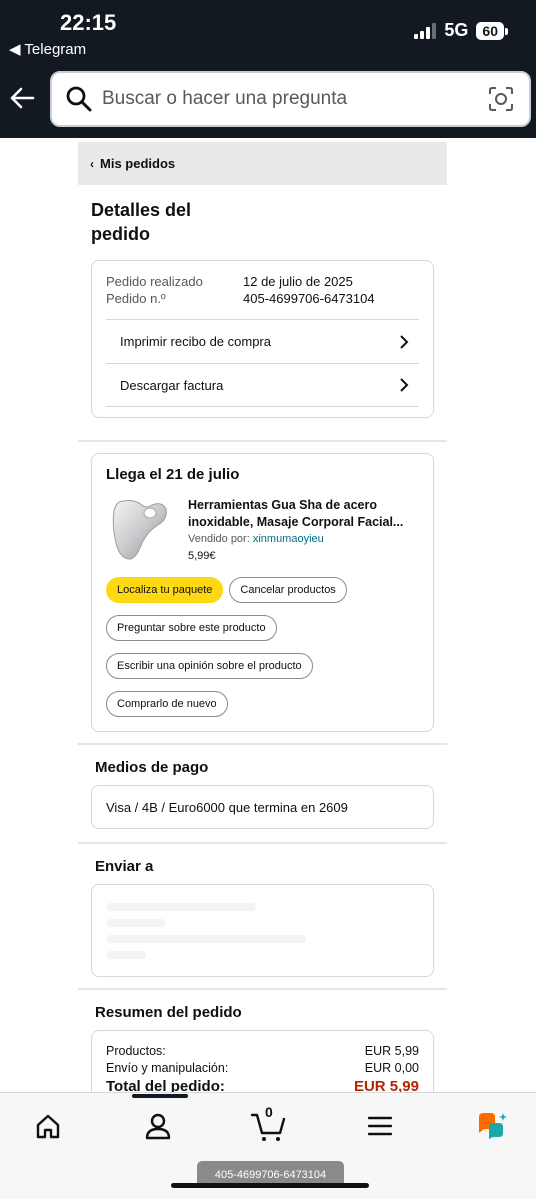 This screenshot has width=536, height=1199. Describe the element at coordinates (501, 99) in the screenshot. I see `camera-lens-icon` at that location.